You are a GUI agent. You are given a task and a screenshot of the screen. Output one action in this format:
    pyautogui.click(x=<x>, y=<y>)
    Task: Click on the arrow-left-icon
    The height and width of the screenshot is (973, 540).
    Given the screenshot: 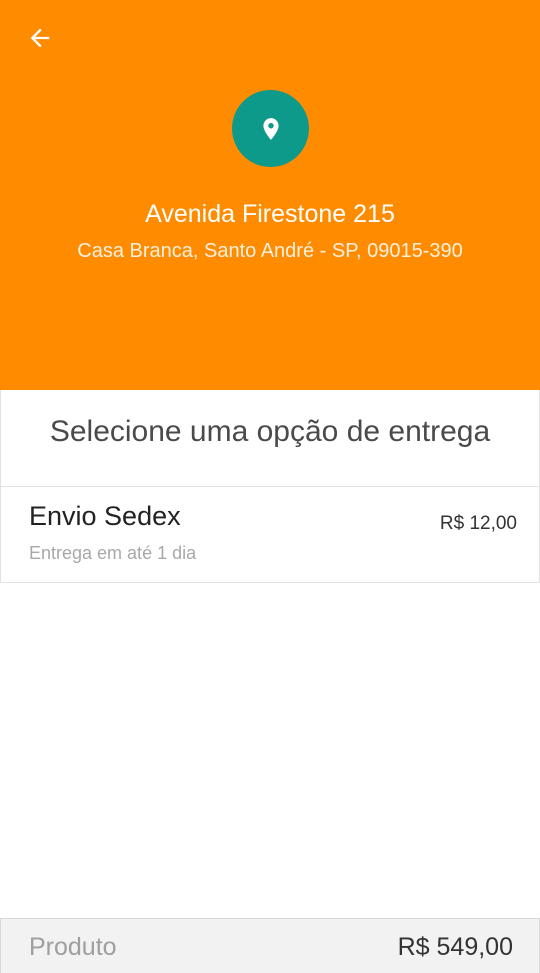 What is the action you would take?
    pyautogui.click(x=40, y=38)
    